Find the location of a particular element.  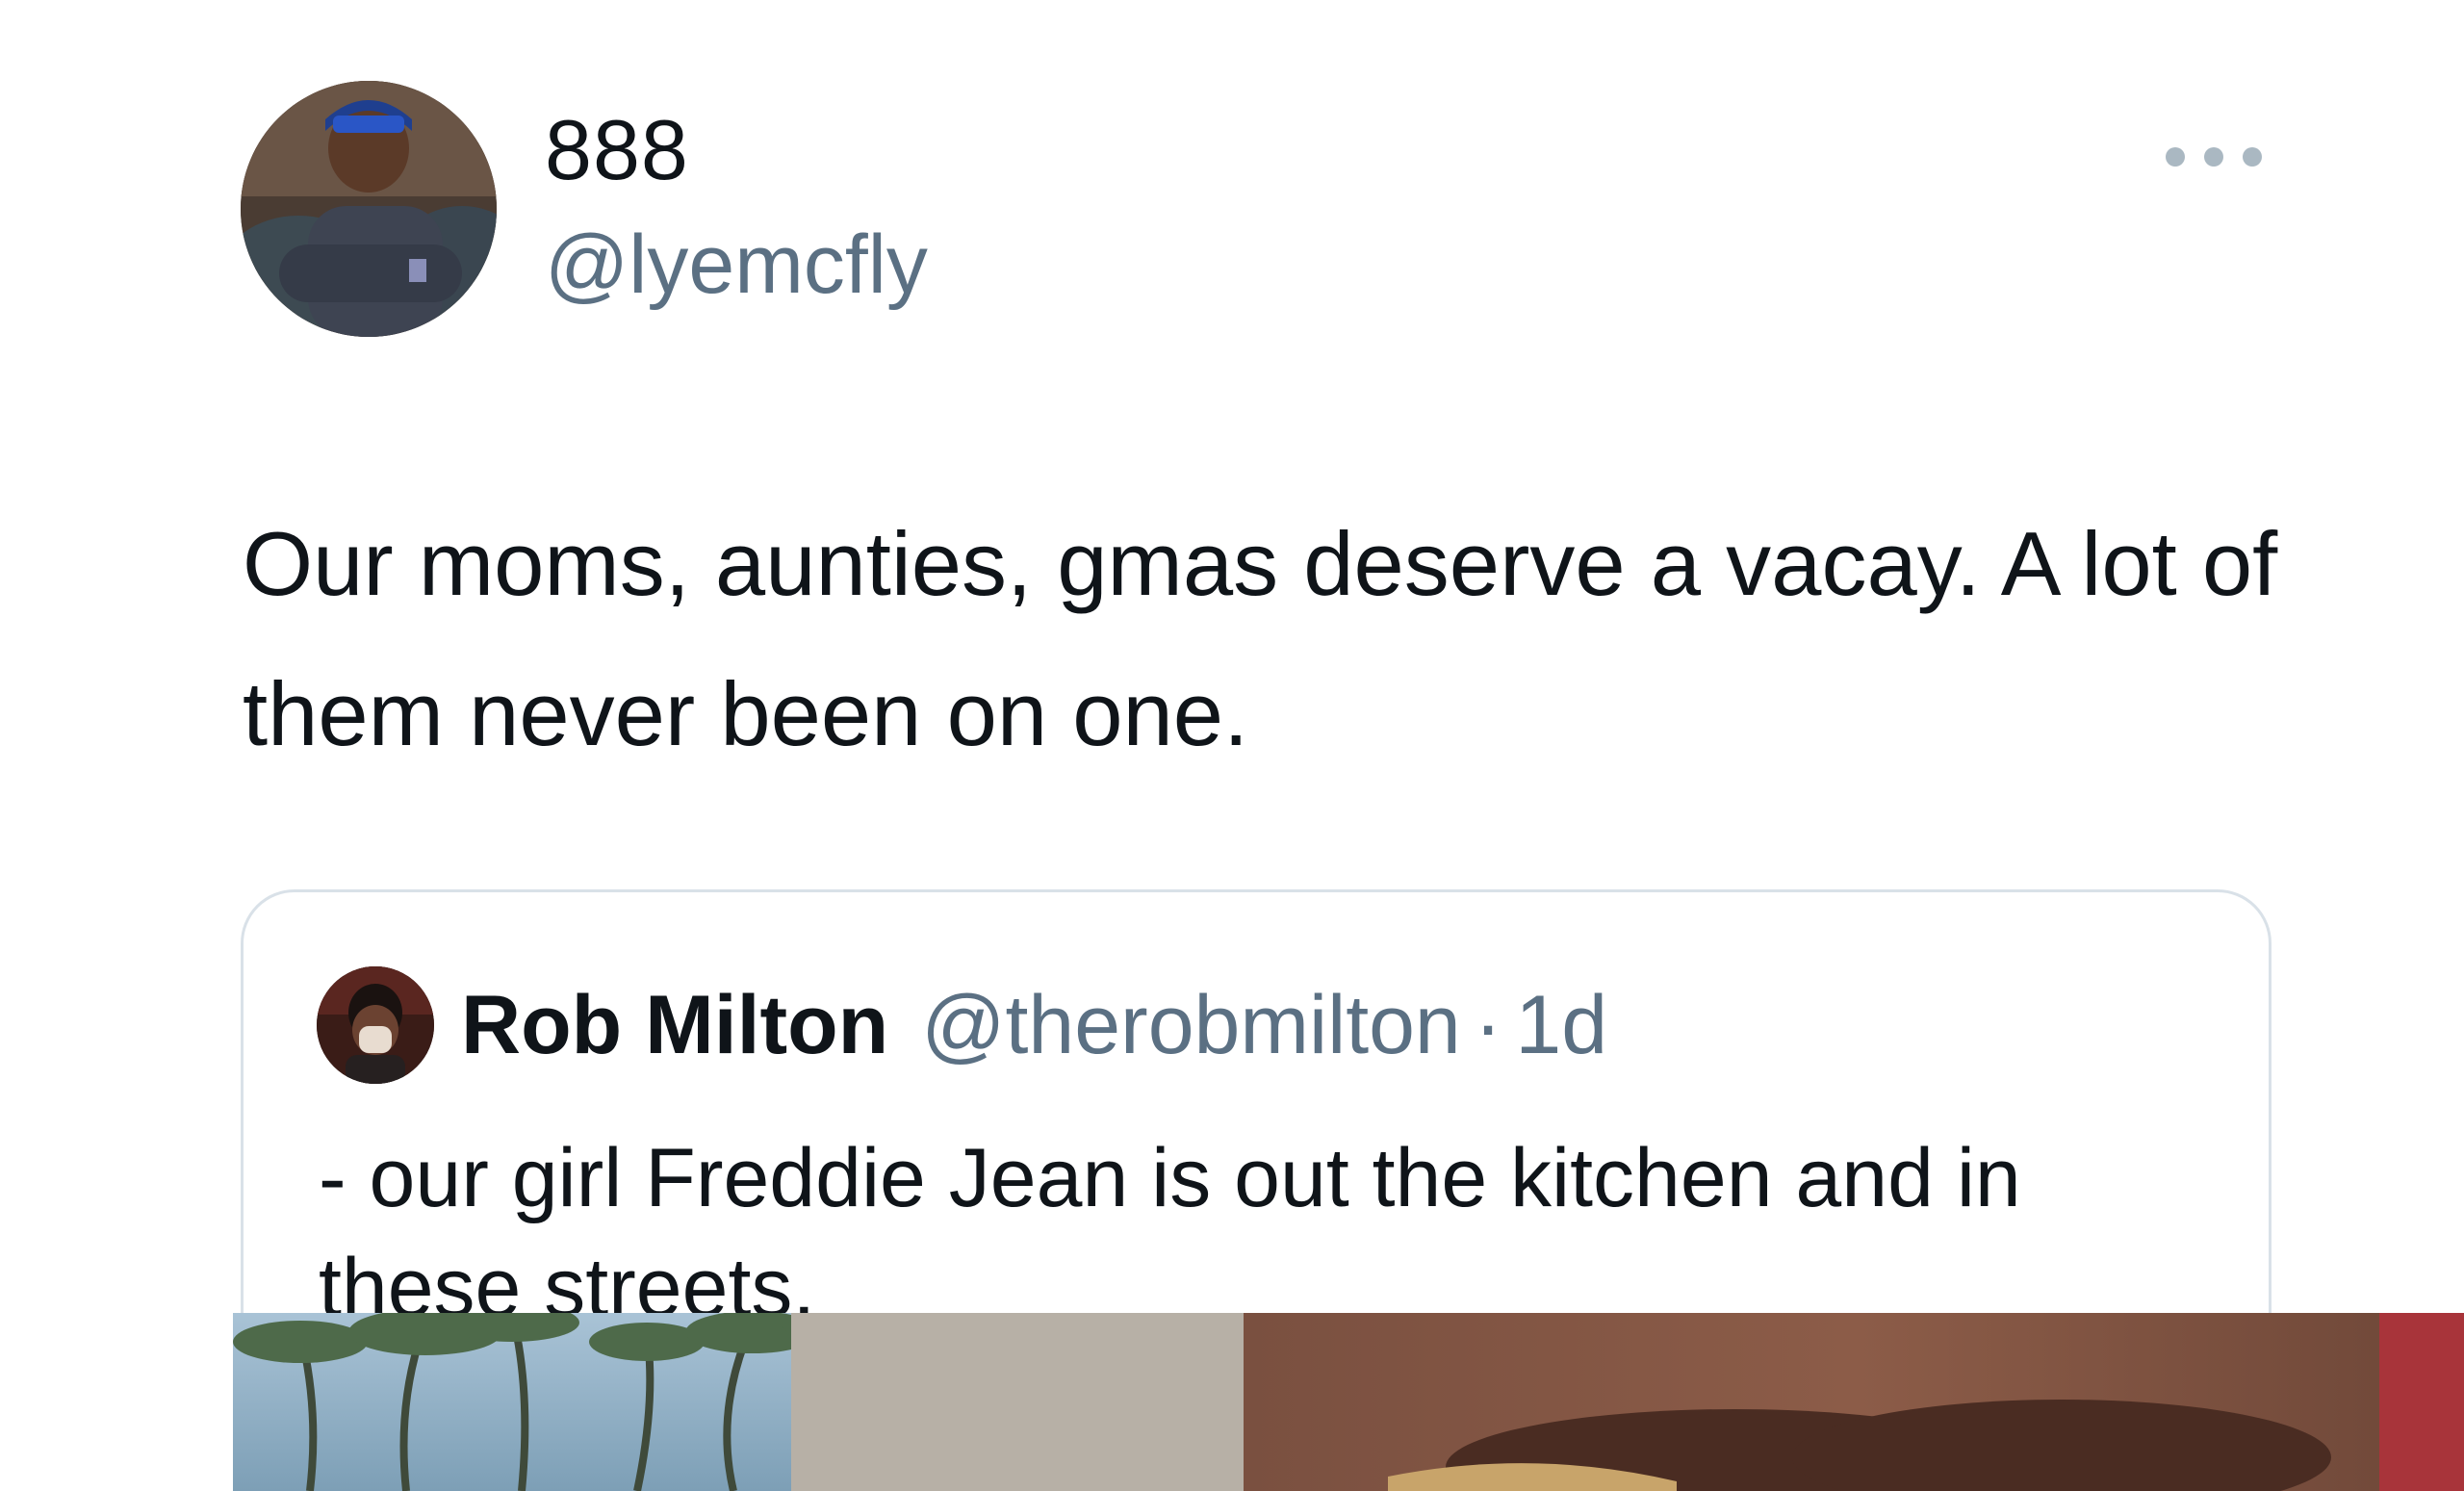

more-options-button is located at coordinates (2214, 157).